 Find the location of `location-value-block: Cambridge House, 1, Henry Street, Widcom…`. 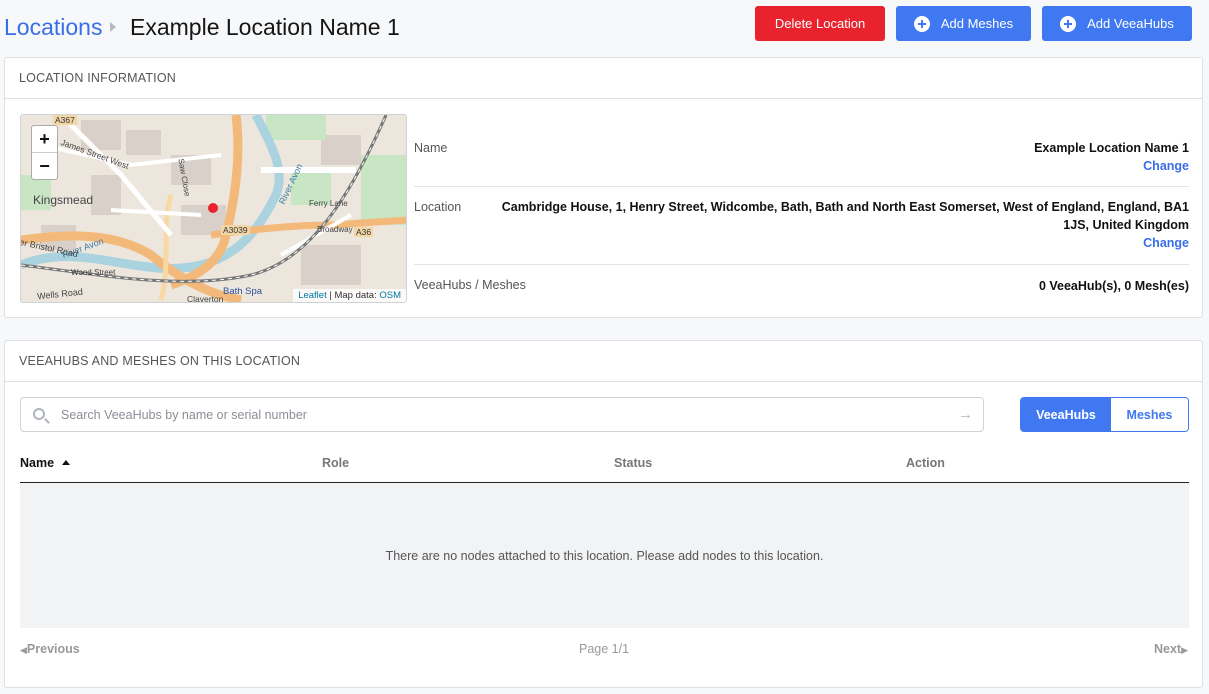

location-value-block: Cambridge House, 1, Henry Street, Widcom… is located at coordinates (845, 225).